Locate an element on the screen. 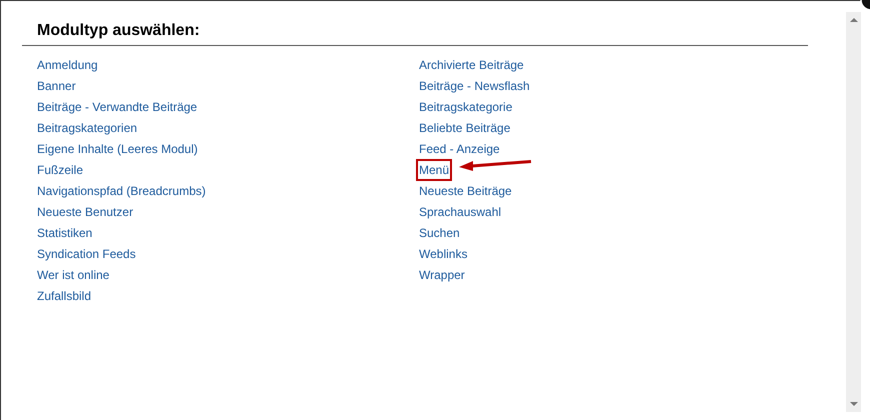 This screenshot has height=420, width=870. module-link: Neueste Beiträge is located at coordinates (465, 191).